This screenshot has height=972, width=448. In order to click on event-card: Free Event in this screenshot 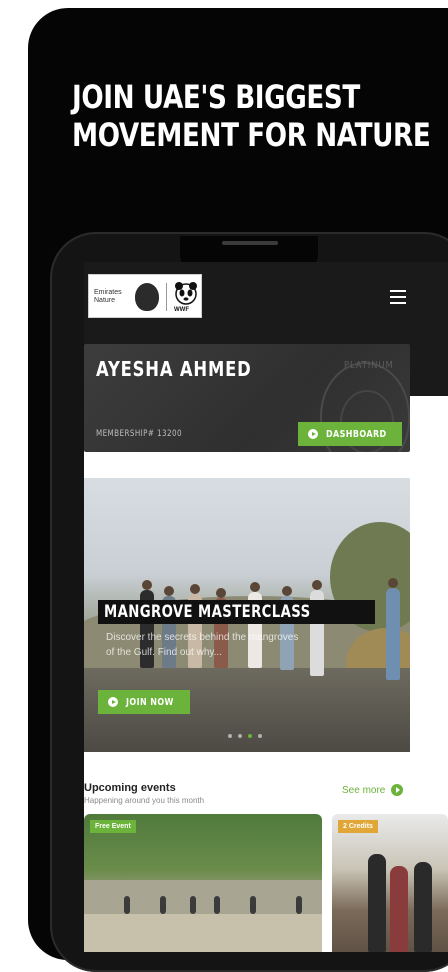, I will do `click(203, 883)`.